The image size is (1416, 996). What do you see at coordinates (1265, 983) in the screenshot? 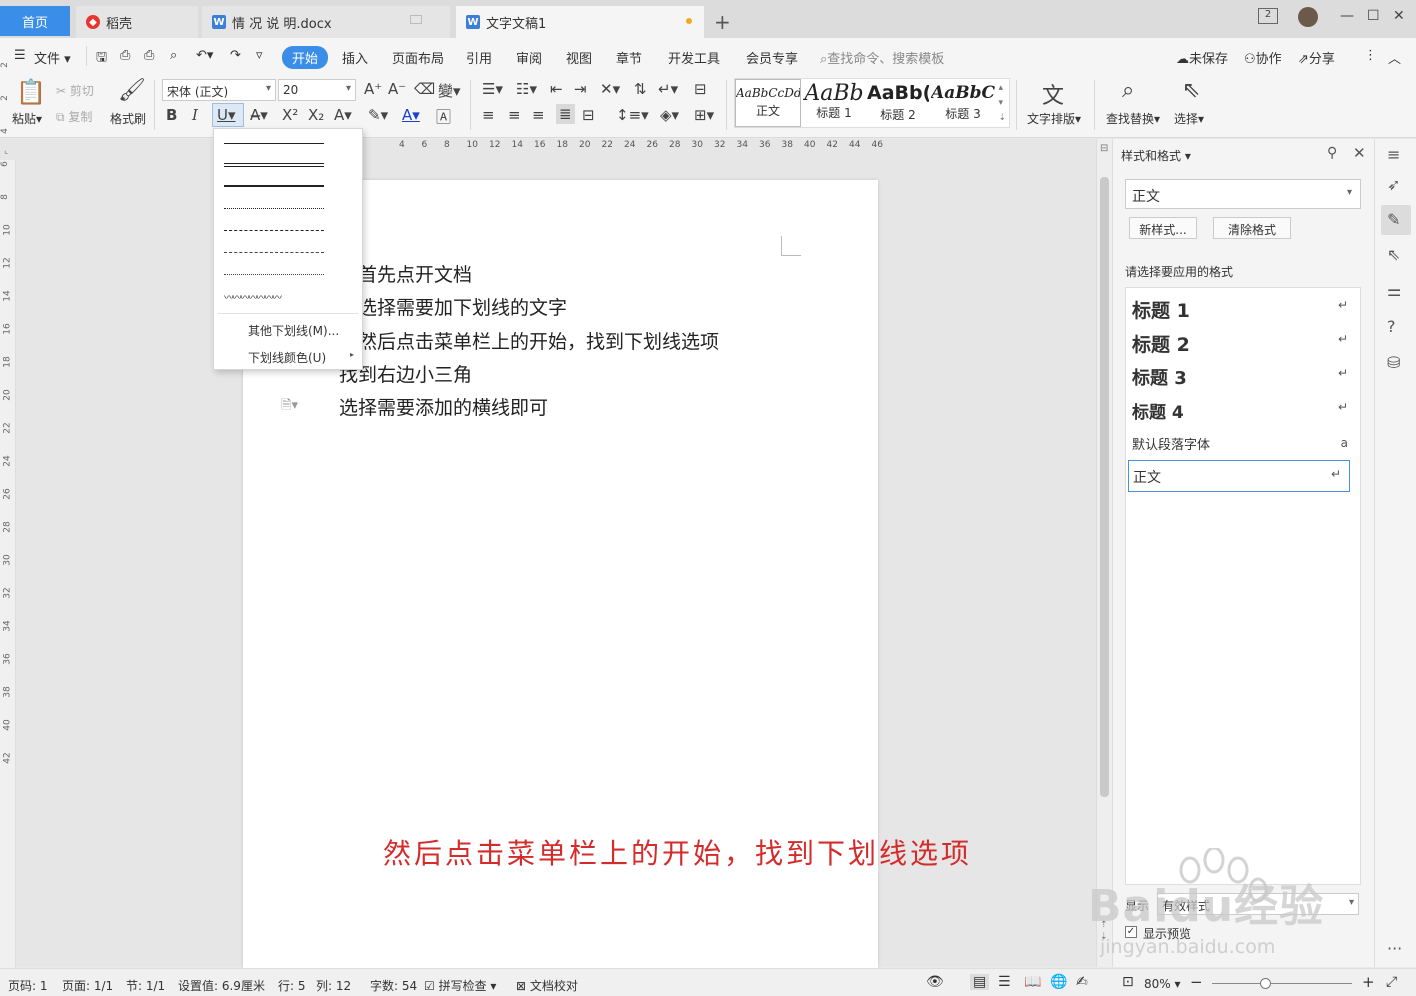
I see `zoom-slider-knob` at bounding box center [1265, 983].